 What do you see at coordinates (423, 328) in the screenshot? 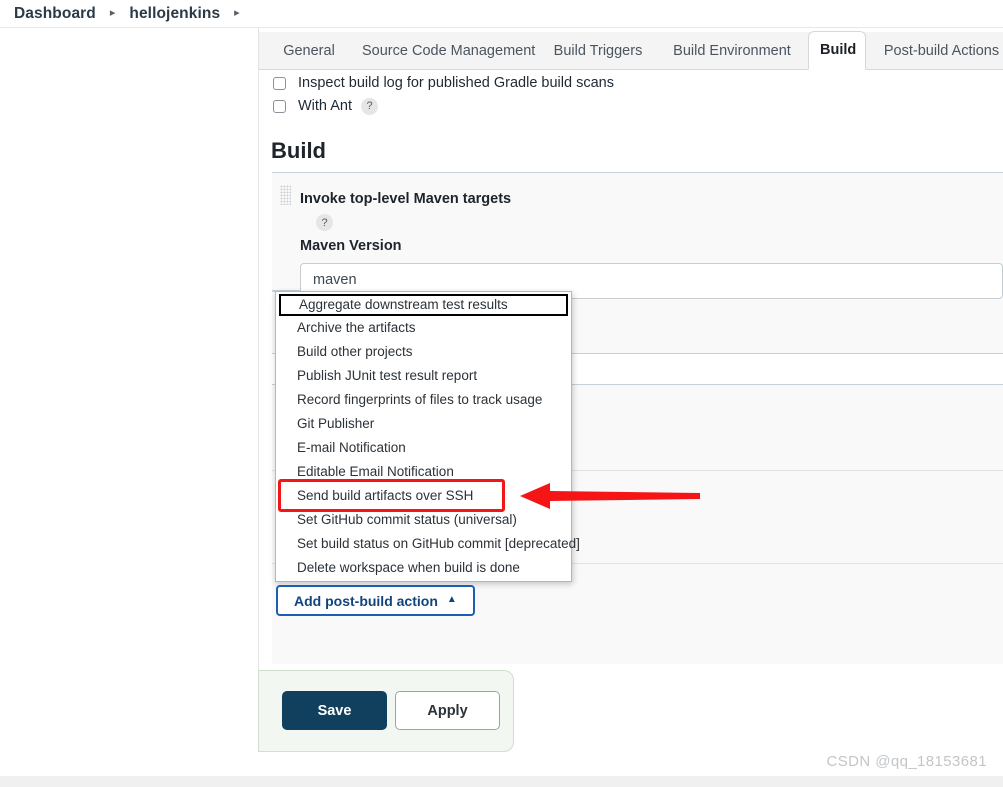
I see `dropdown-item: Archive the artifacts` at bounding box center [423, 328].